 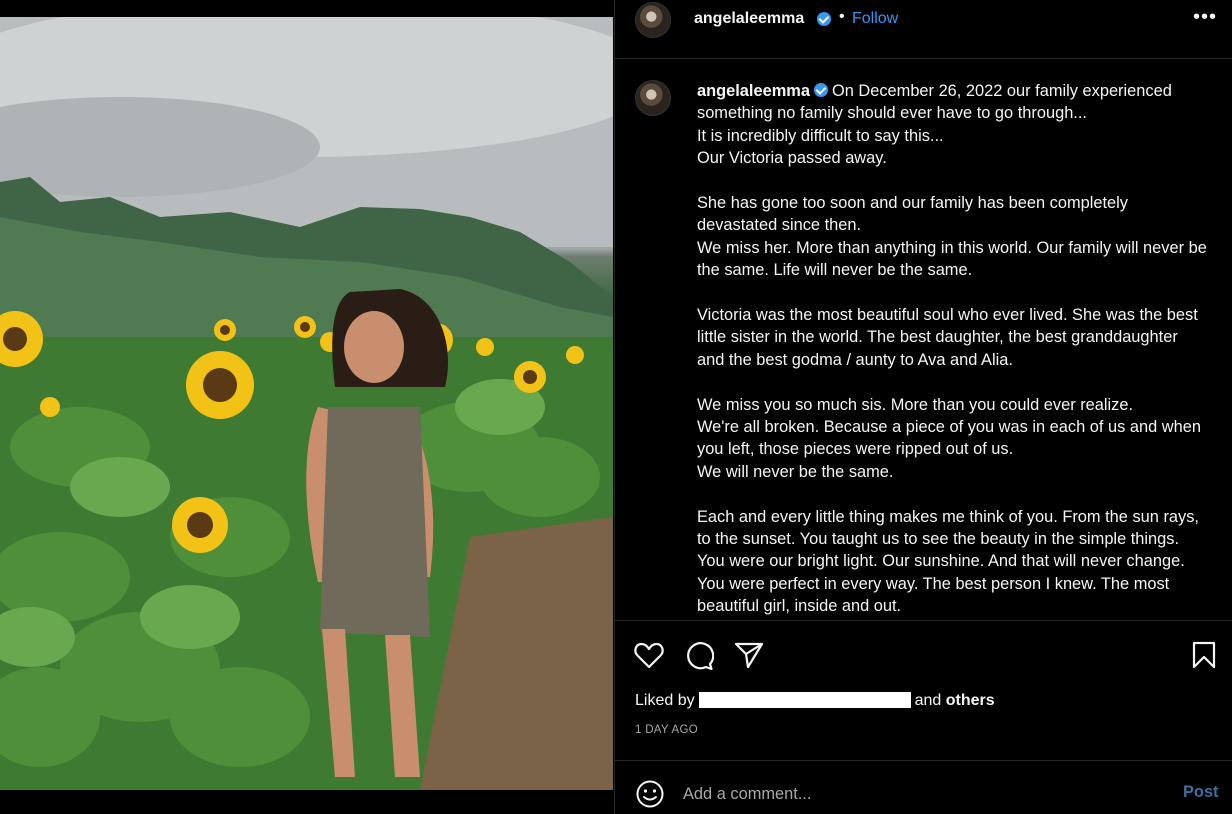 I want to click on likes-summary: Liked by and others, so click(x=815, y=701).